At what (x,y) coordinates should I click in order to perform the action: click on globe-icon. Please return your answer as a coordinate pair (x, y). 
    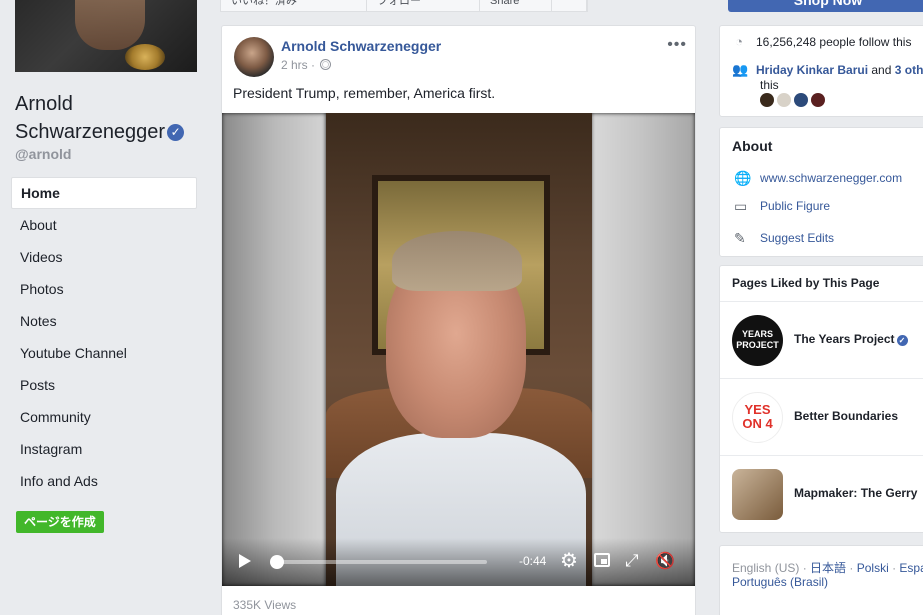
    Looking at the image, I should click on (326, 64).